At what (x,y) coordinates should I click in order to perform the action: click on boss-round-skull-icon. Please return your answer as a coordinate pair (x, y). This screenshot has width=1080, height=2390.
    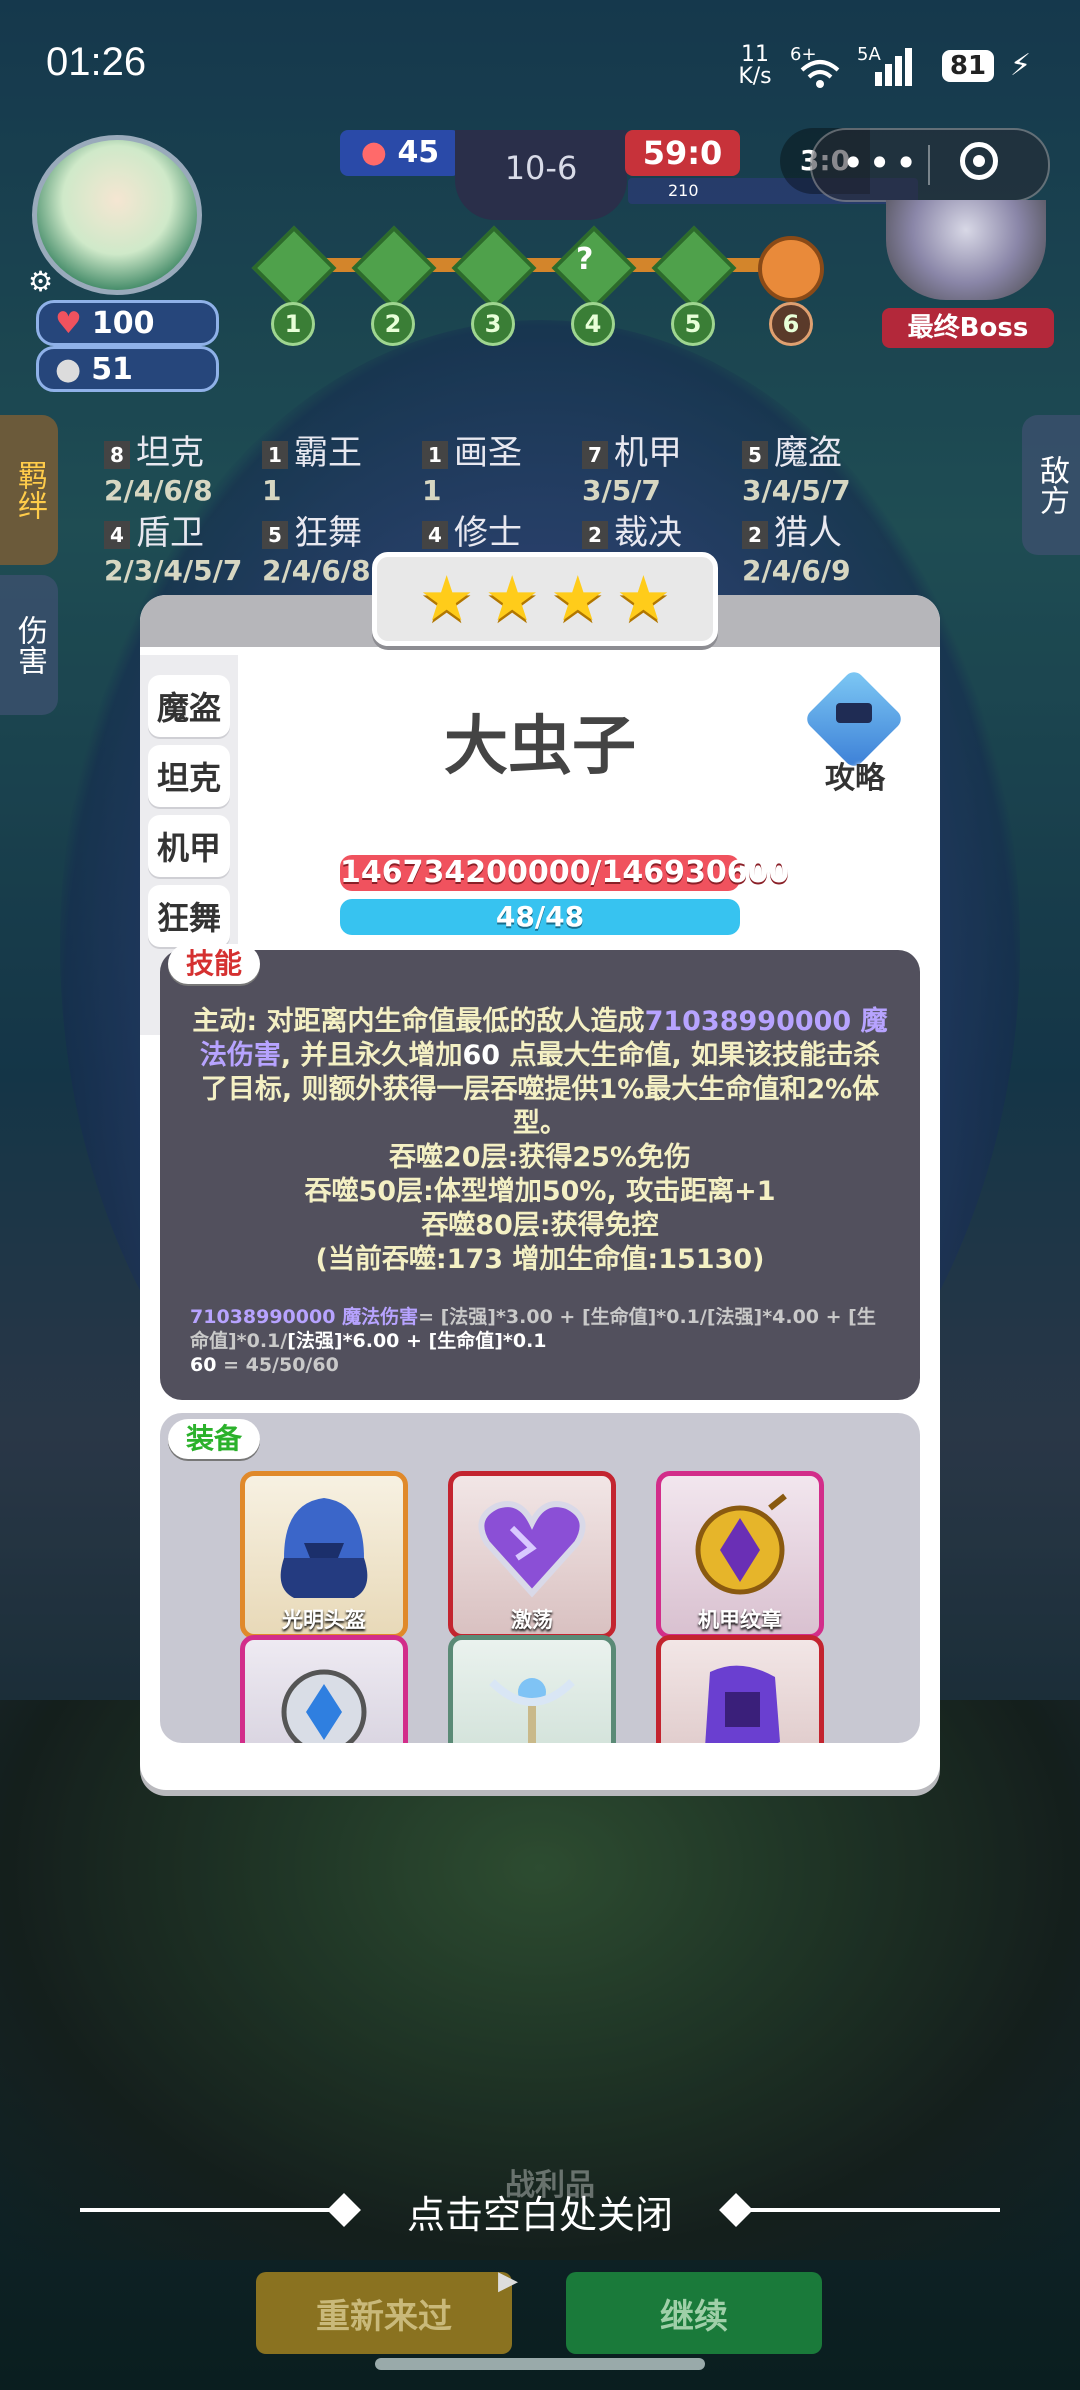
    Looking at the image, I should click on (791, 269).